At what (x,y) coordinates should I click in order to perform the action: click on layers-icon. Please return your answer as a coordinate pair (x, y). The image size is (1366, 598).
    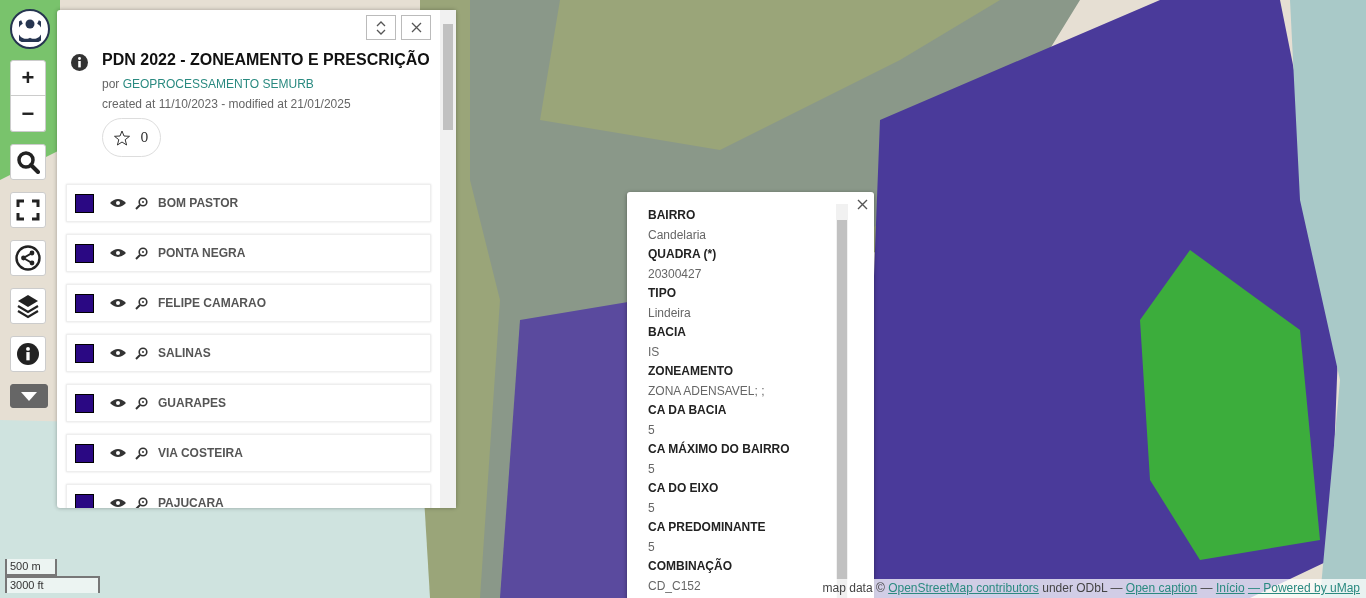
    Looking at the image, I should click on (28, 306).